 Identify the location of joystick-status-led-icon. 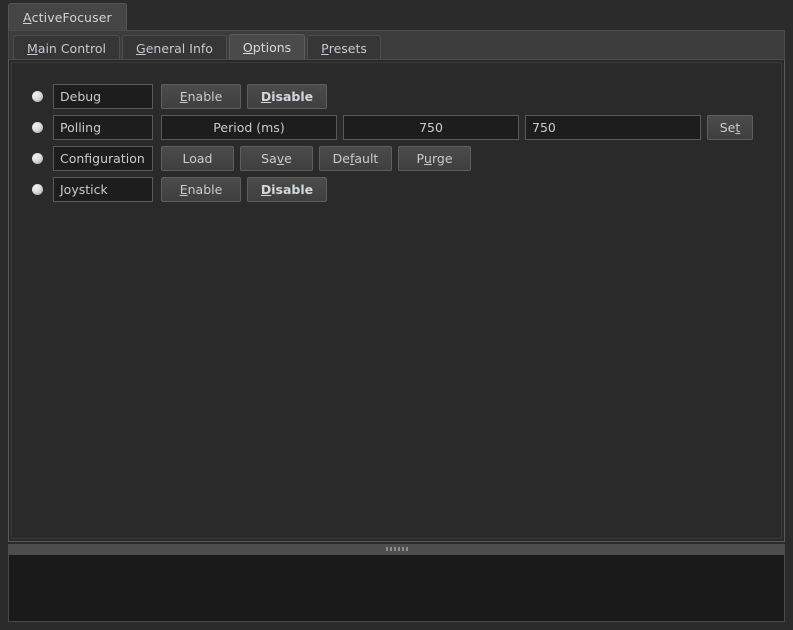
(37, 189).